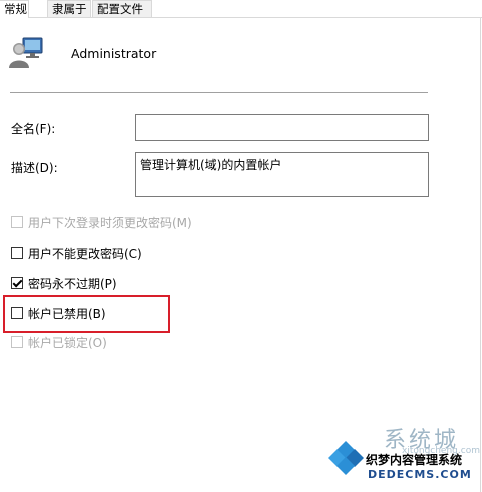  What do you see at coordinates (69, 8) in the screenshot?
I see `tab-member-of: 隶属于` at bounding box center [69, 8].